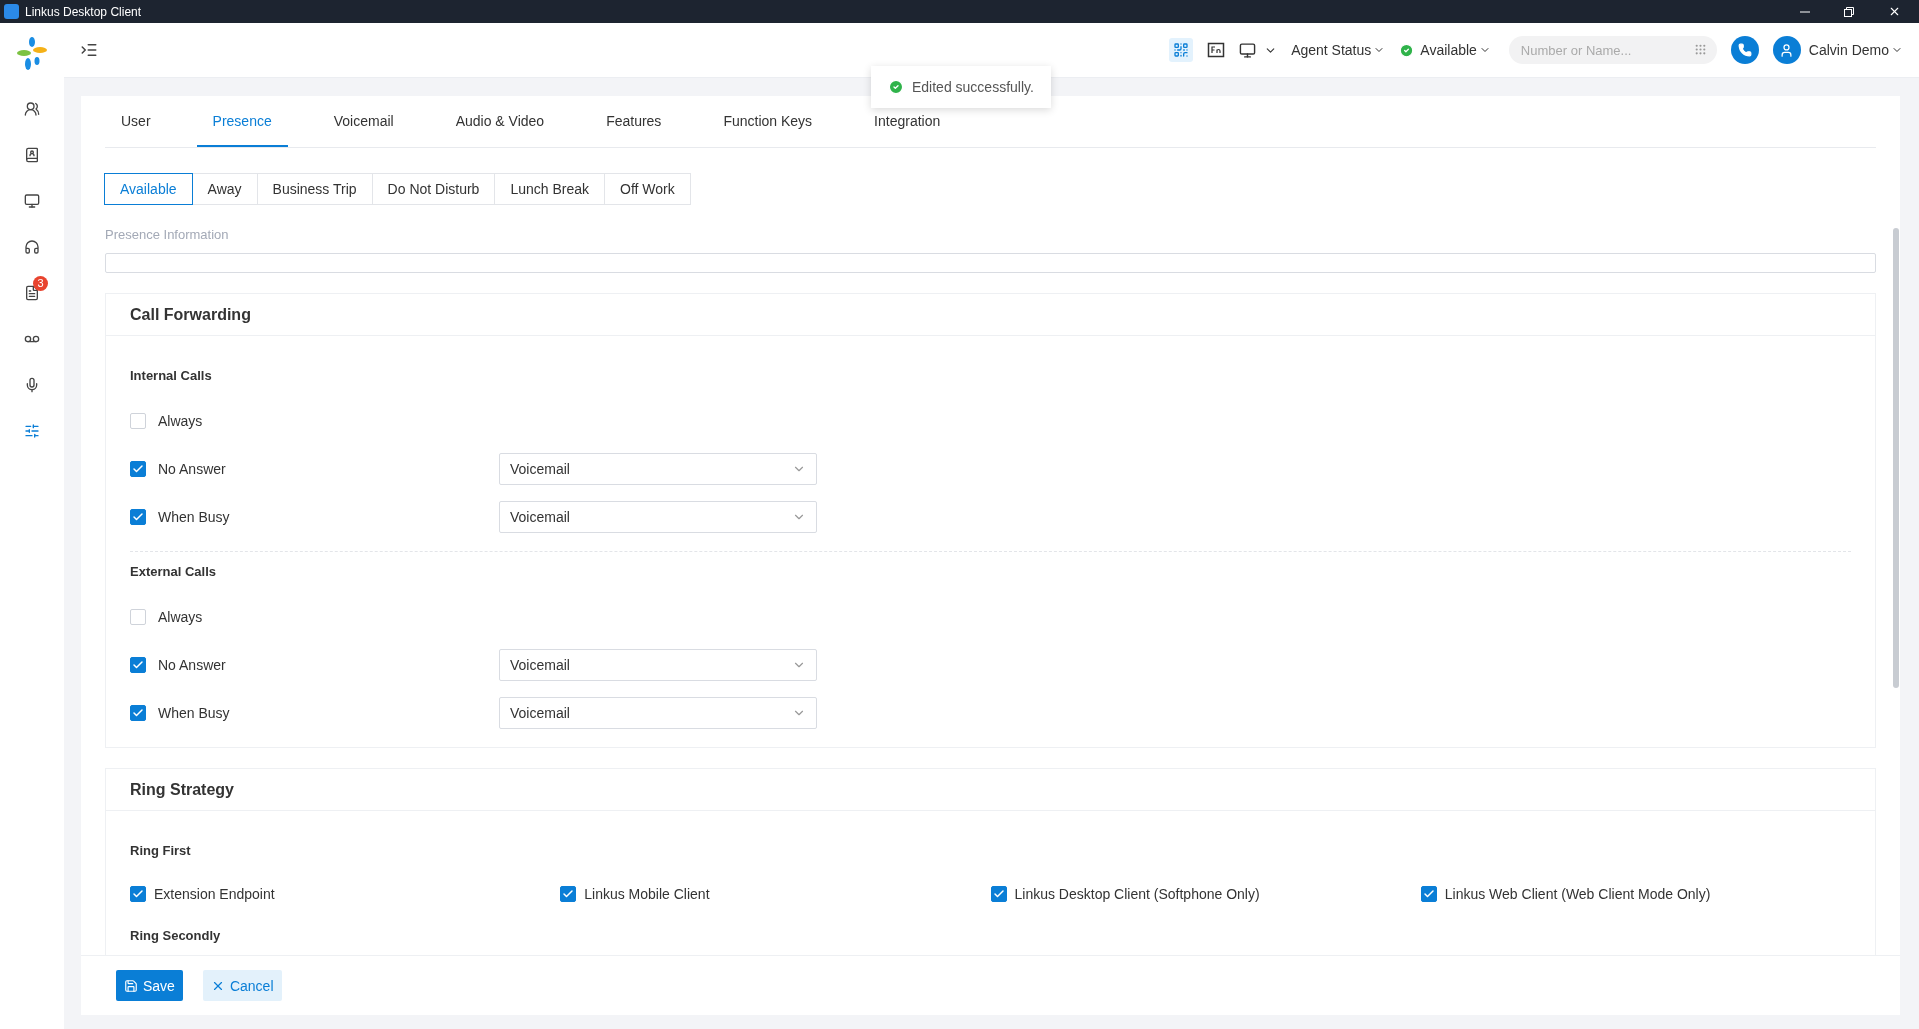  I want to click on user-icon, so click(1787, 50).